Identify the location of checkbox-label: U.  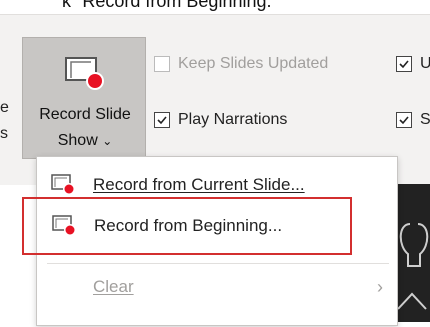
(425, 63).